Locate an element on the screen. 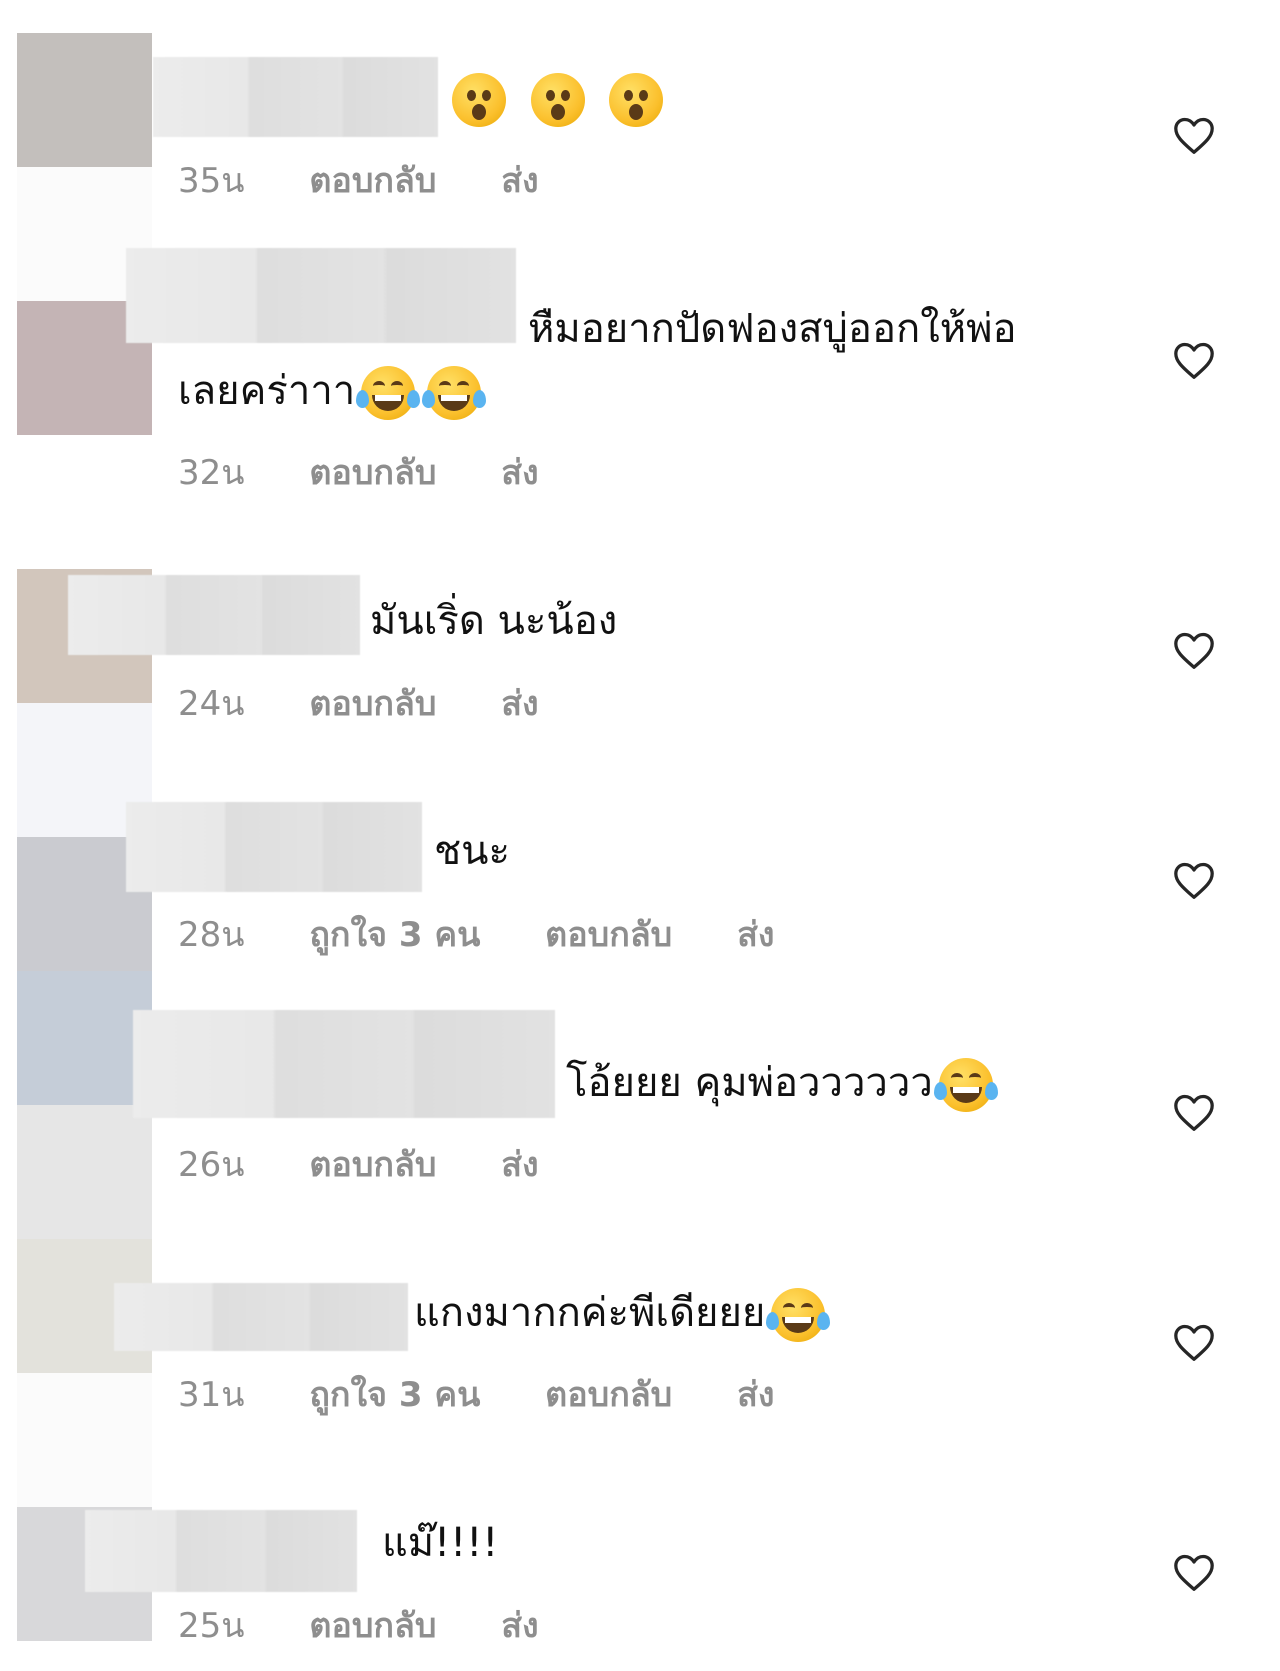  comment-meta: 31น ถูกใจ 3 คน ตอบกลับ ส่ง is located at coordinates (503, 1394).